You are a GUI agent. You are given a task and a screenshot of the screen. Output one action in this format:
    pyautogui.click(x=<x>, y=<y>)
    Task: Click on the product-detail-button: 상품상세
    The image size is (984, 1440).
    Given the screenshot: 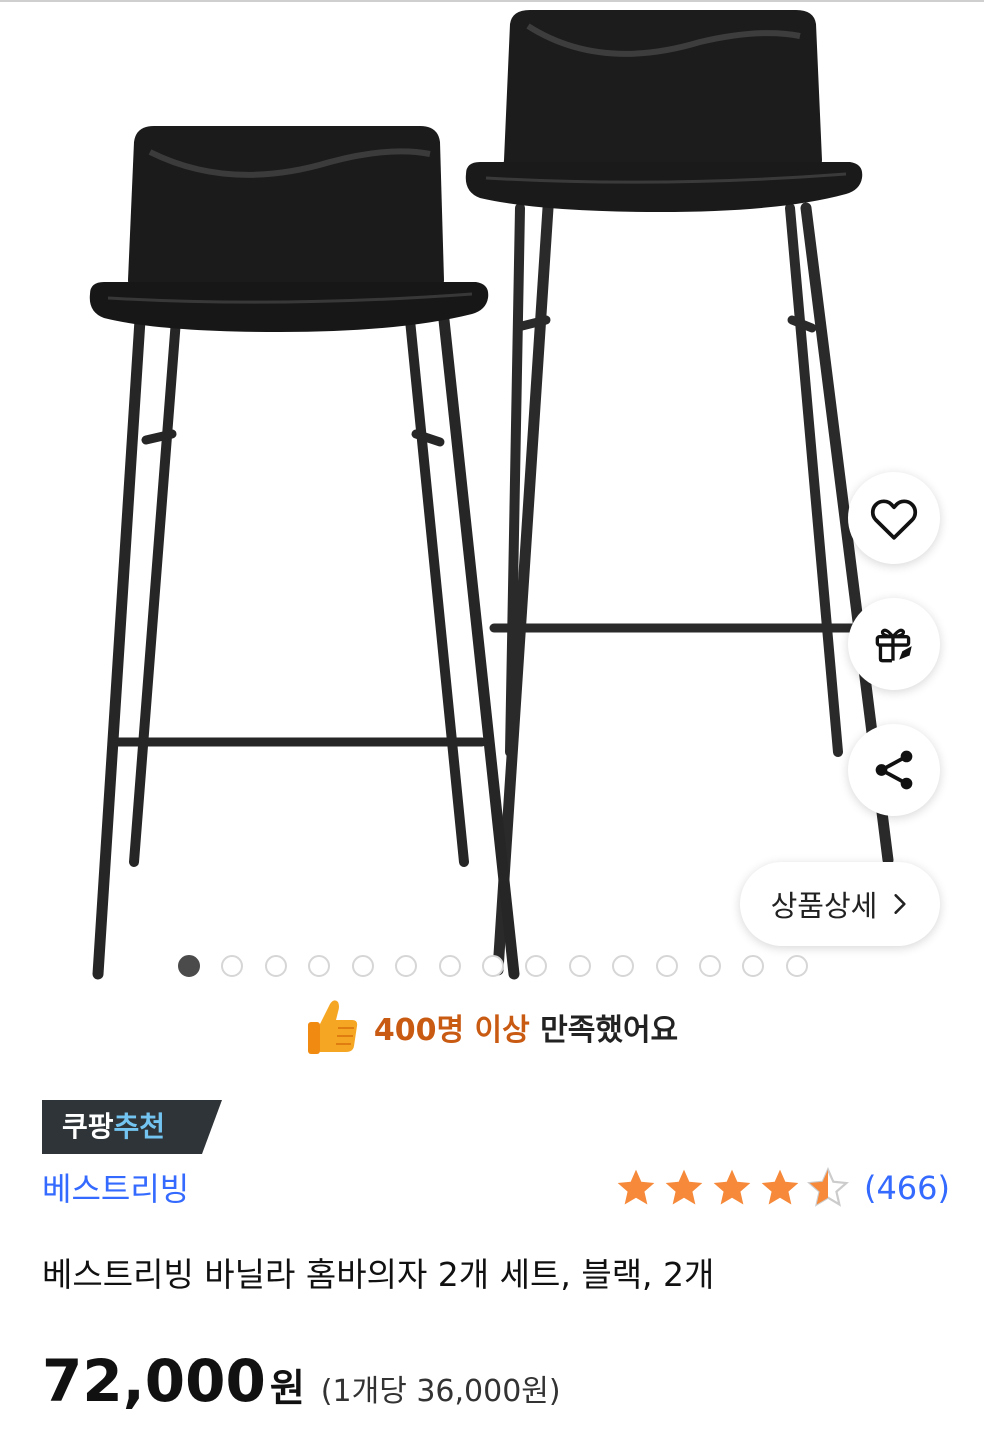 What is the action you would take?
    pyautogui.click(x=840, y=904)
    